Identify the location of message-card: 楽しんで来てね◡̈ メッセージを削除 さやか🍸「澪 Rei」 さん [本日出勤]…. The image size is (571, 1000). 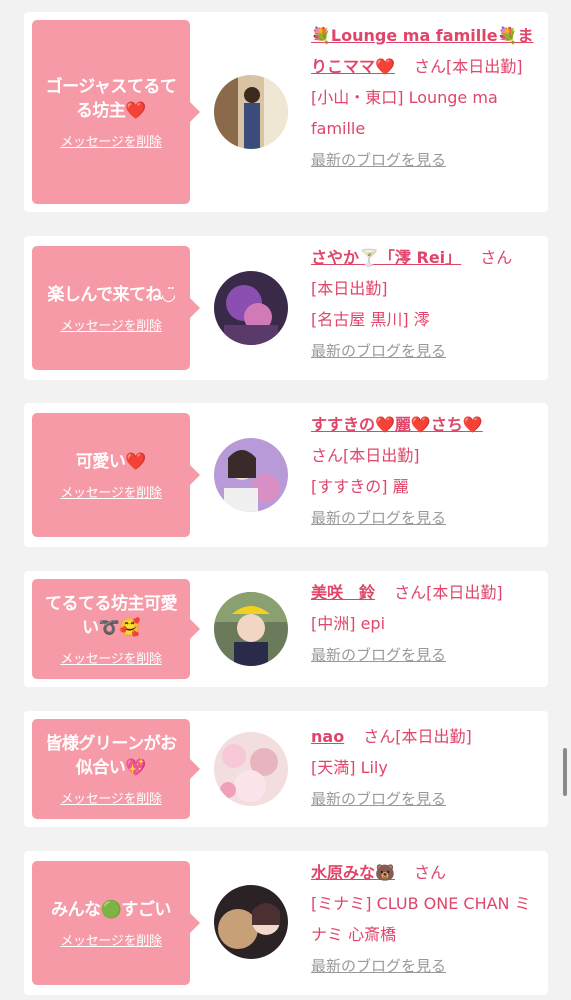
(286, 308).